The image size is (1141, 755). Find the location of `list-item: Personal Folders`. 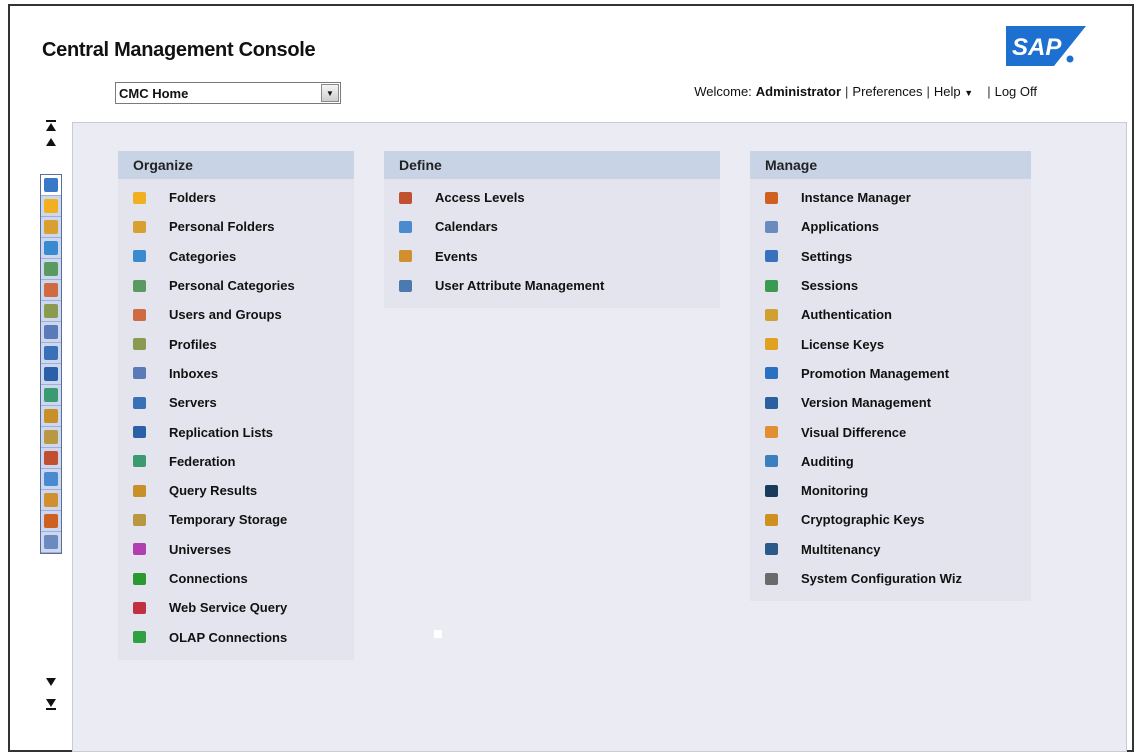

list-item: Personal Folders is located at coordinates (236, 226).